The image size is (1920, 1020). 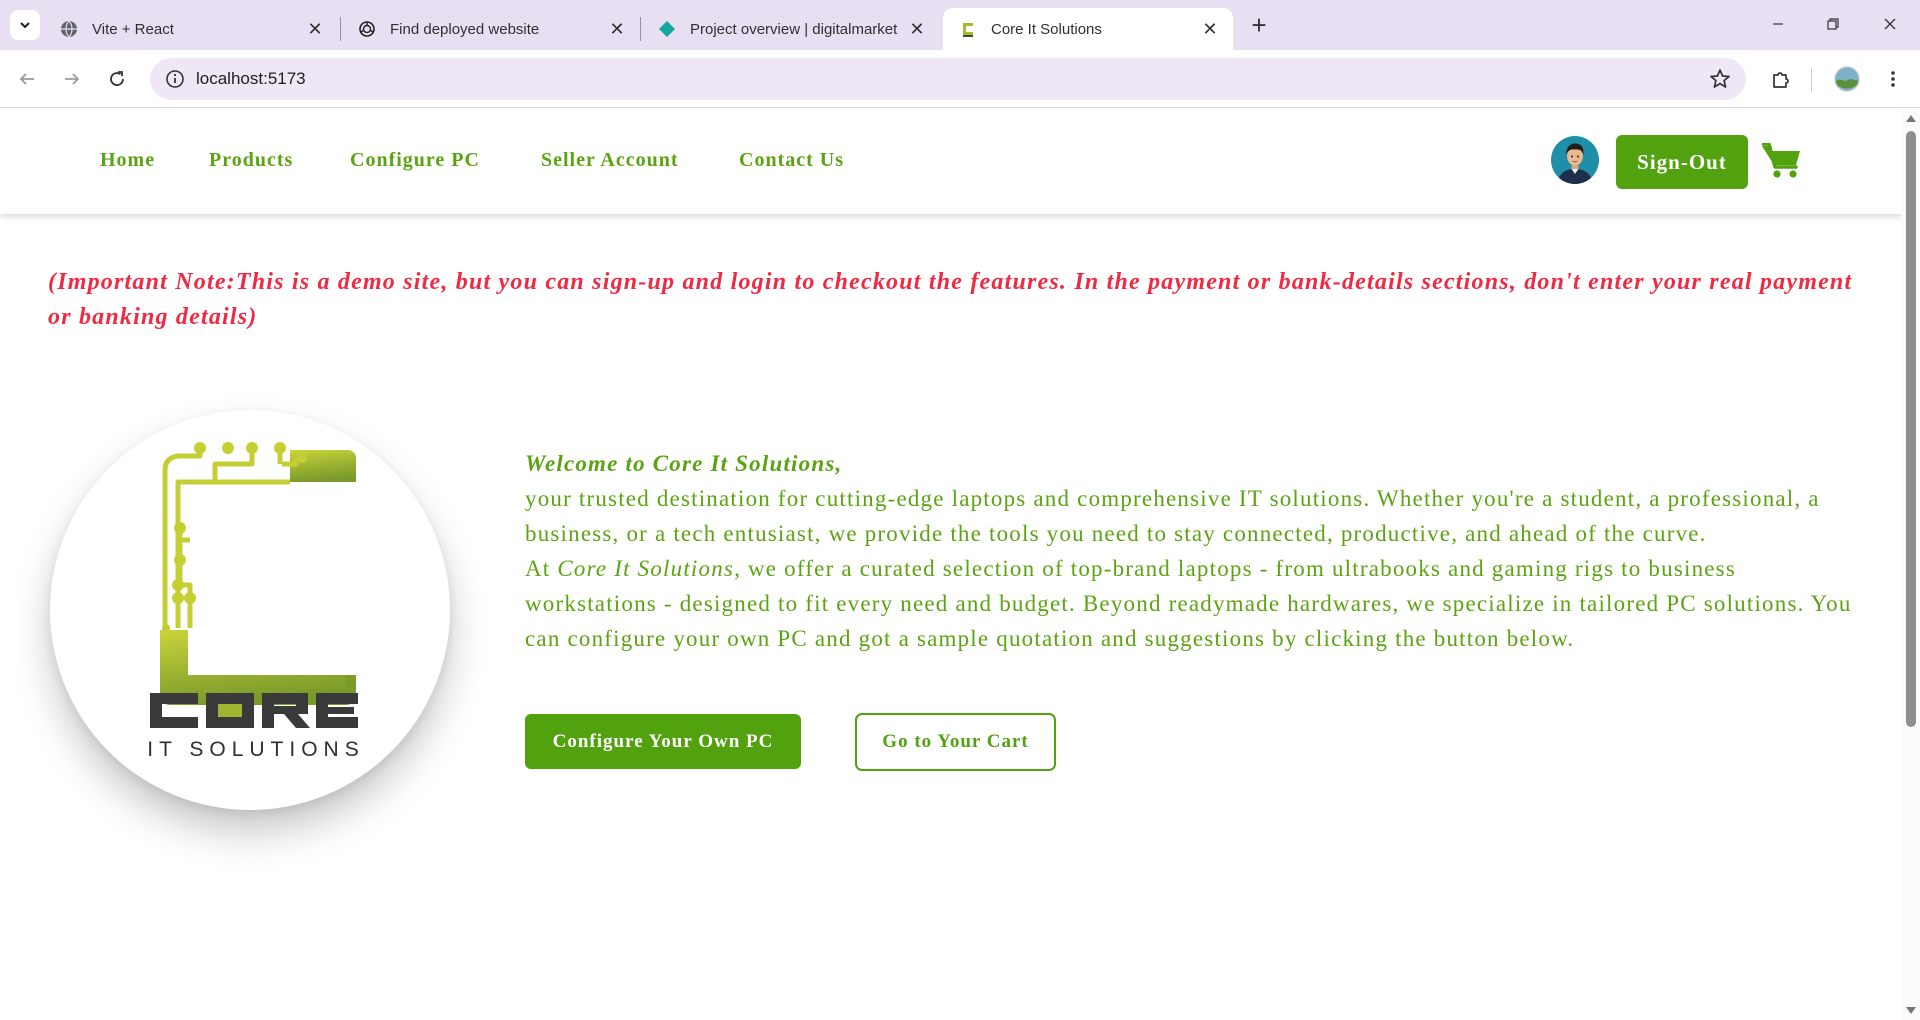 What do you see at coordinates (415, 160) in the screenshot?
I see `nav-configure-pc: Configure PC` at bounding box center [415, 160].